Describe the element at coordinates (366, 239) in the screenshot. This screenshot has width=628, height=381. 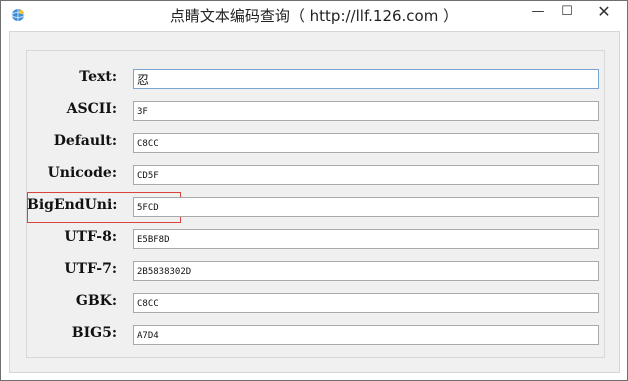
I see `utf8-field: E5BF8D` at that location.